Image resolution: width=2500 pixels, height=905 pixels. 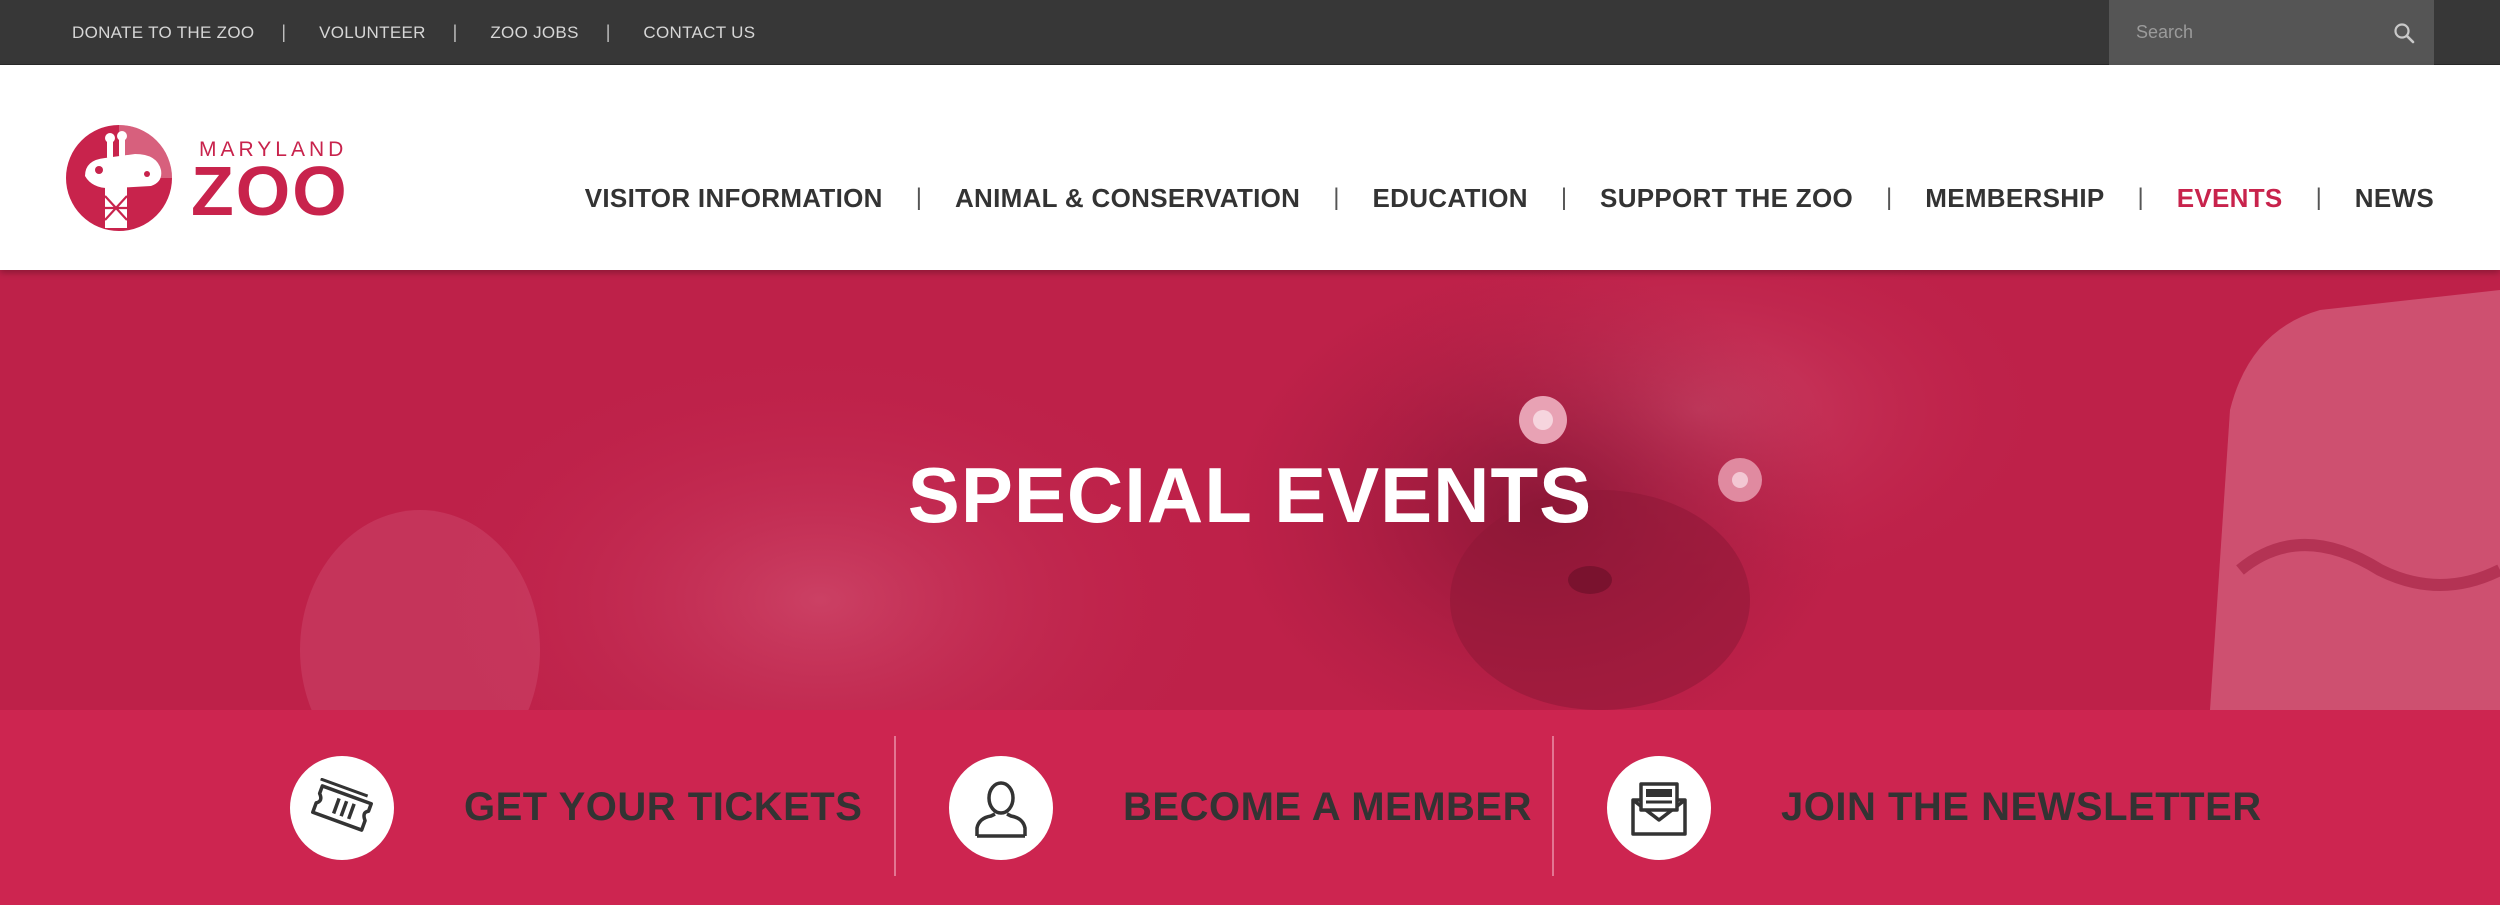 I want to click on nav-item-education: EDUCATION, so click(x=1449, y=198).